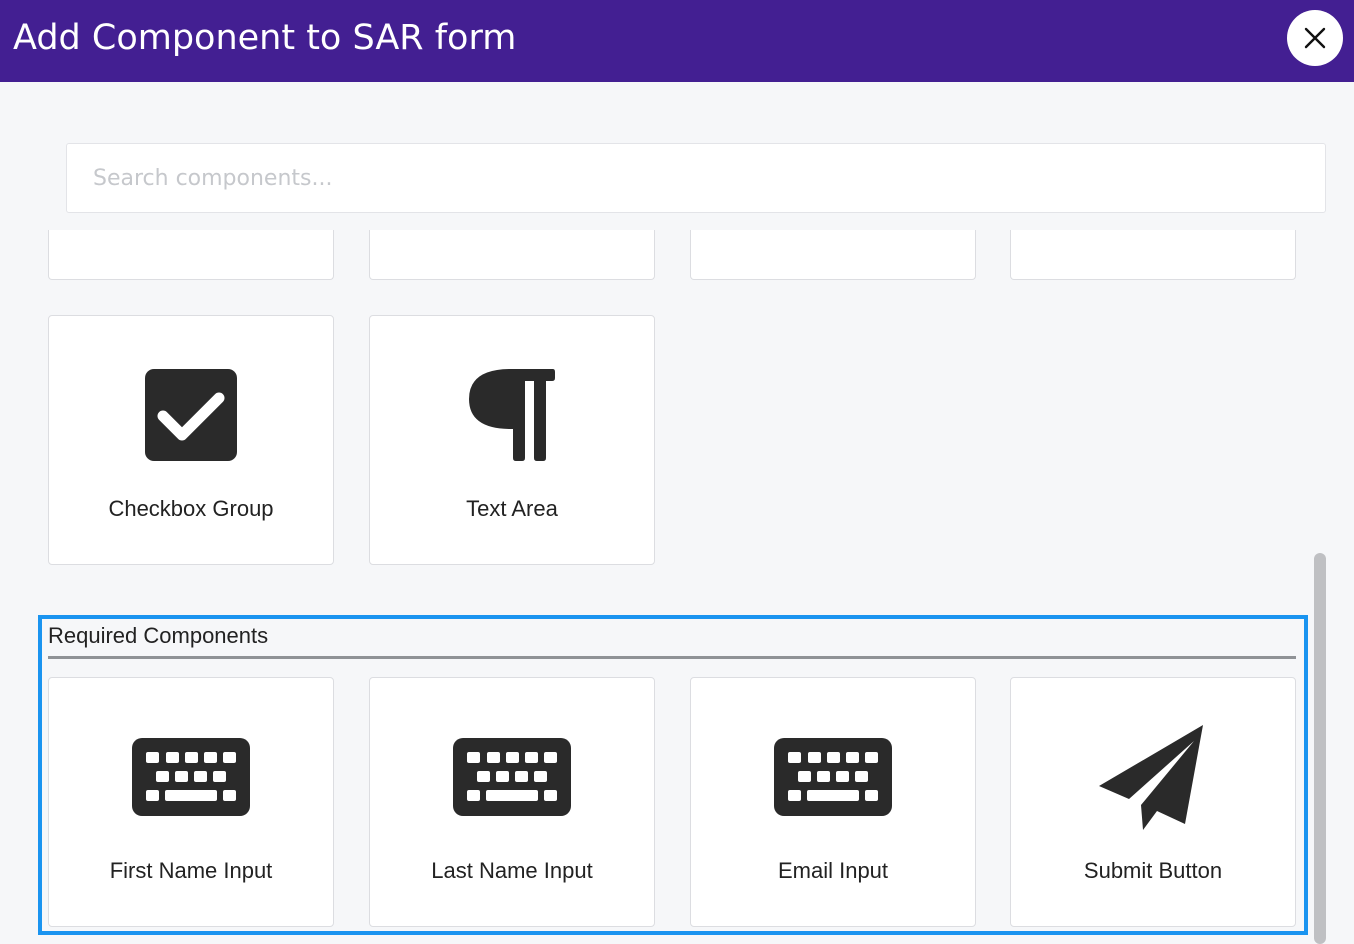 The width and height of the screenshot is (1354, 944). What do you see at coordinates (191, 870) in the screenshot?
I see `component-label: First Name Input` at bounding box center [191, 870].